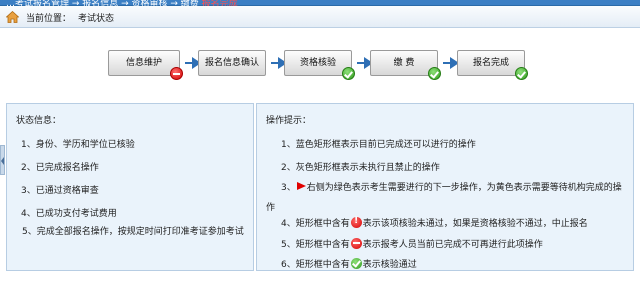 This screenshot has height=286, width=640. What do you see at coordinates (412, 244) in the screenshot?
I see `tip-item: 5、矩形框中含有 表示报考人员当前已完成不可再进行此项操作` at bounding box center [412, 244].